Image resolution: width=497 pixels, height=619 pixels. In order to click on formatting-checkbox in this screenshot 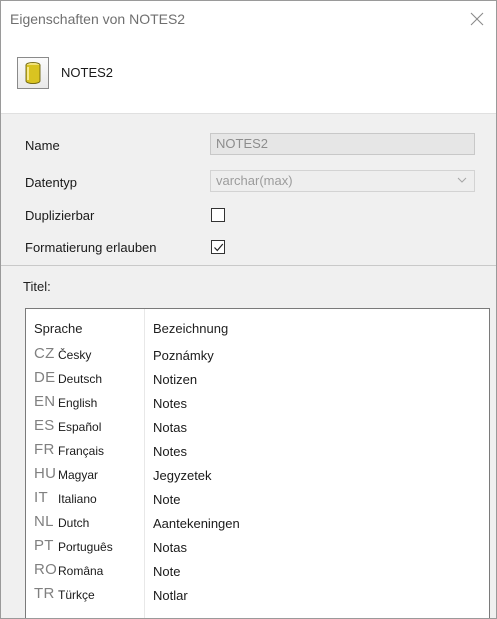, I will do `click(218, 247)`.